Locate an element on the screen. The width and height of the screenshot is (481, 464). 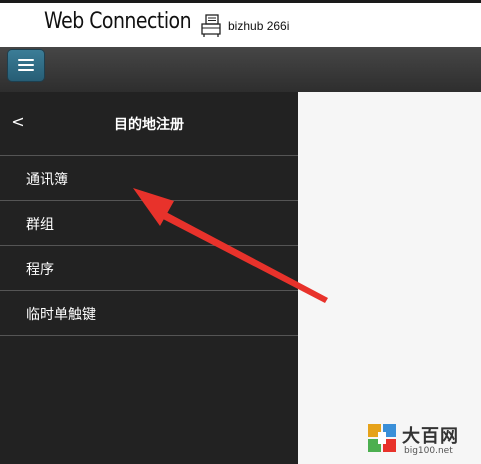
app-title: Web Connection is located at coordinates (118, 21).